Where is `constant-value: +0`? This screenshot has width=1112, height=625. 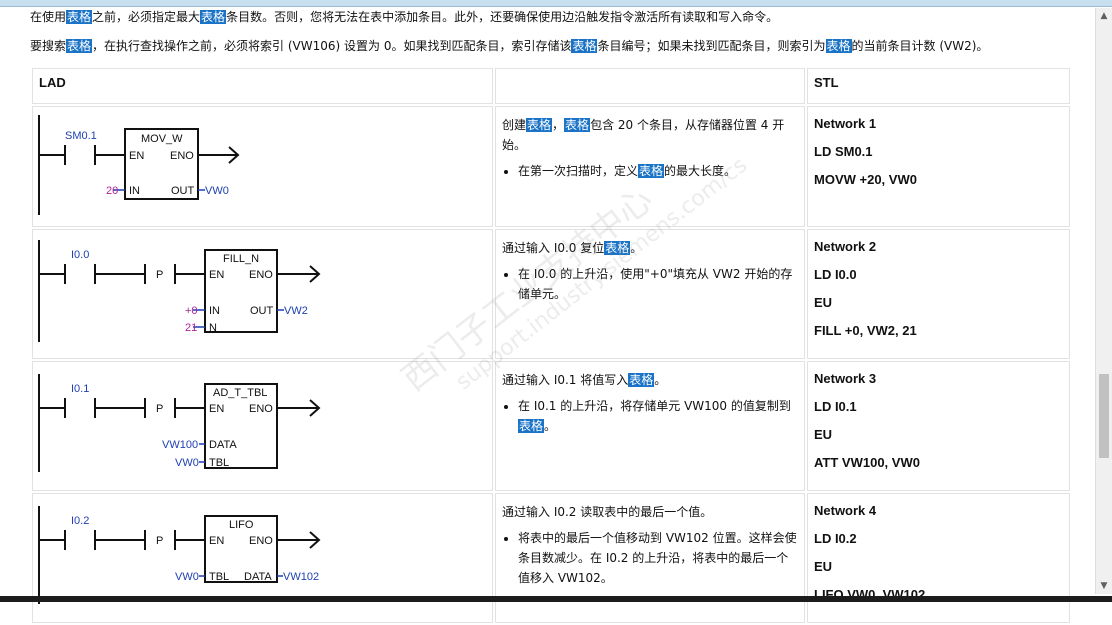
constant-value: +0 is located at coordinates (191, 311).